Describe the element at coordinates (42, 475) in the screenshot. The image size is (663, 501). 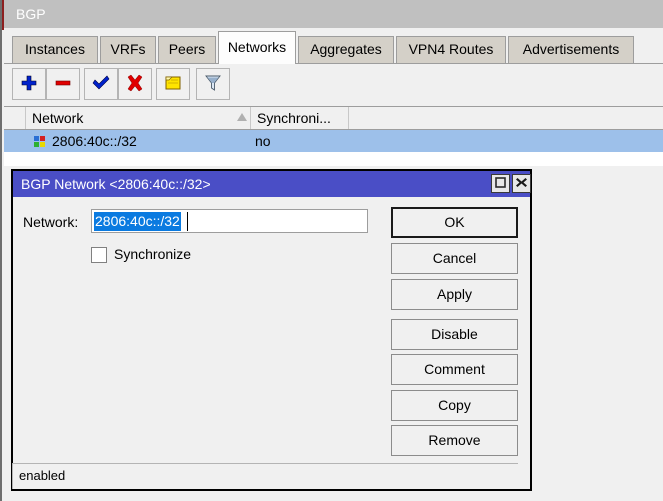
I see `status-text: enabled` at that location.